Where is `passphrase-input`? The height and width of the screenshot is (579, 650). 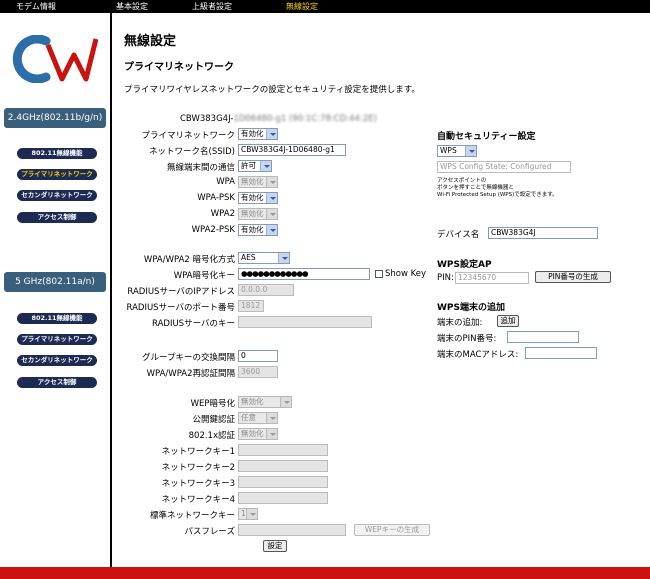 passphrase-input is located at coordinates (292, 530).